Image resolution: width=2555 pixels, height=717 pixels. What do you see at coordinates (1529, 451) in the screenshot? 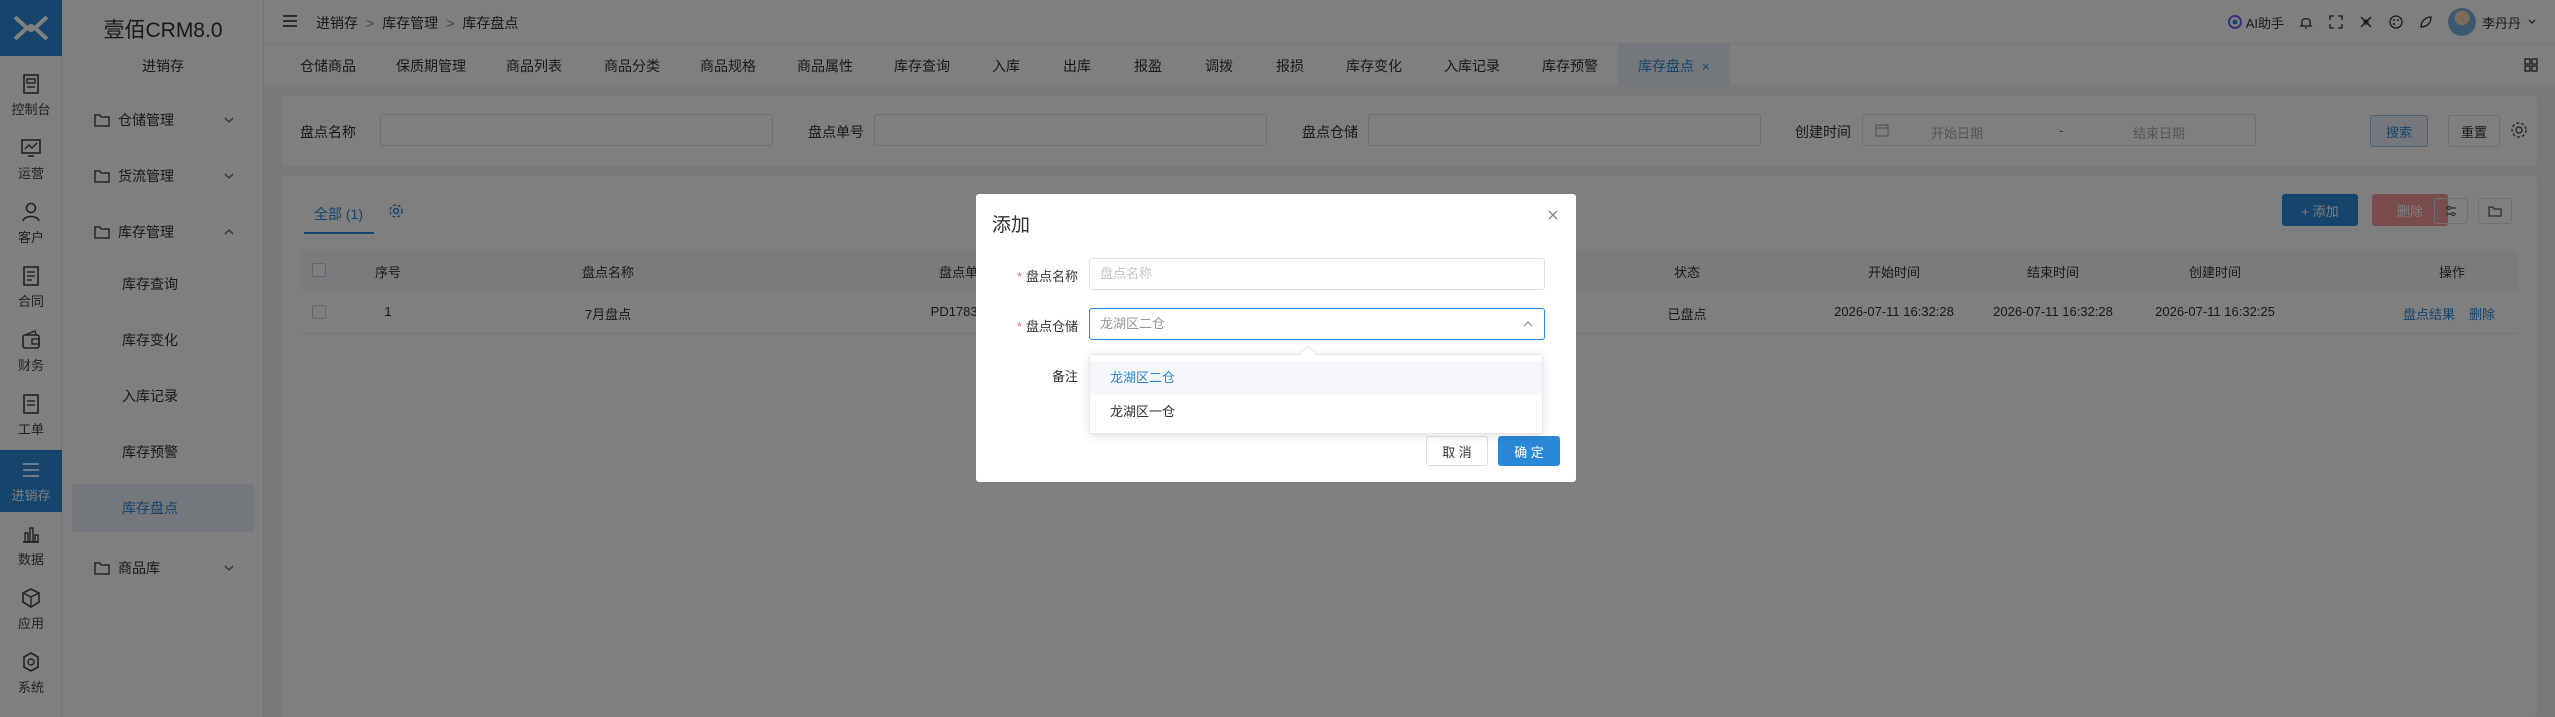
I see `confirm-button: 确 定` at bounding box center [1529, 451].